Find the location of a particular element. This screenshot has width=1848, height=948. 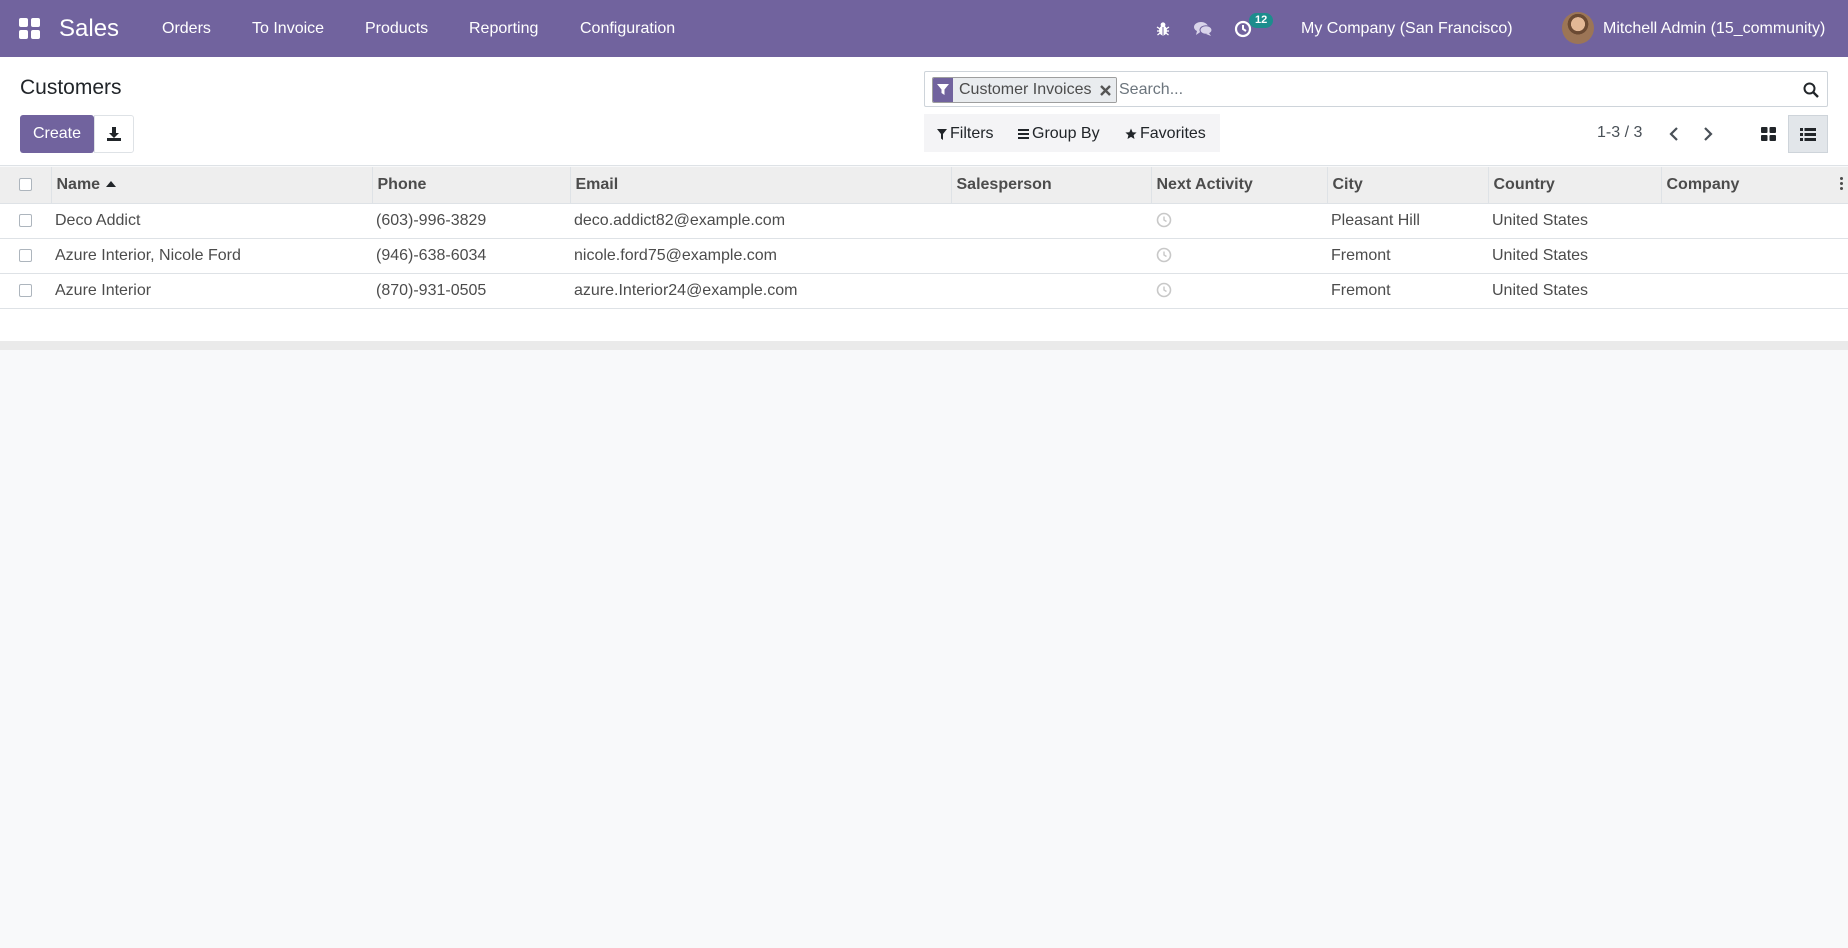

column-header-next-activity: Next Activity is located at coordinates (1239, 185).